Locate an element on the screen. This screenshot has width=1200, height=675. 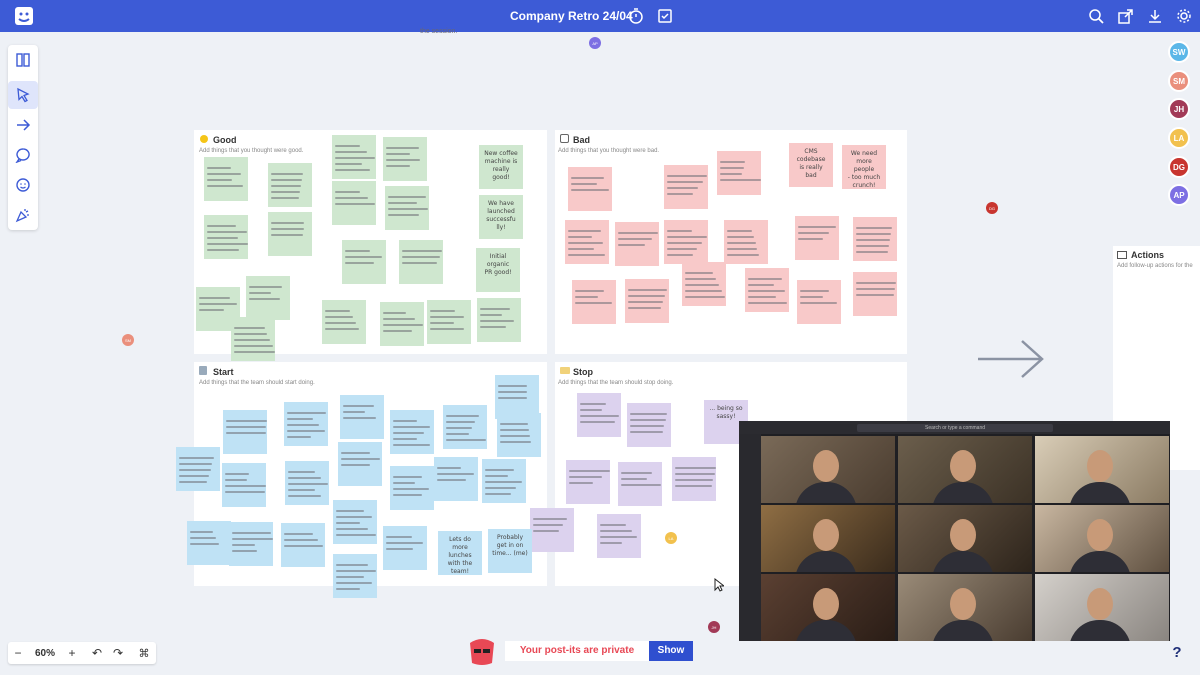
video-search-input: Search or type a command is located at coordinates (955, 428).